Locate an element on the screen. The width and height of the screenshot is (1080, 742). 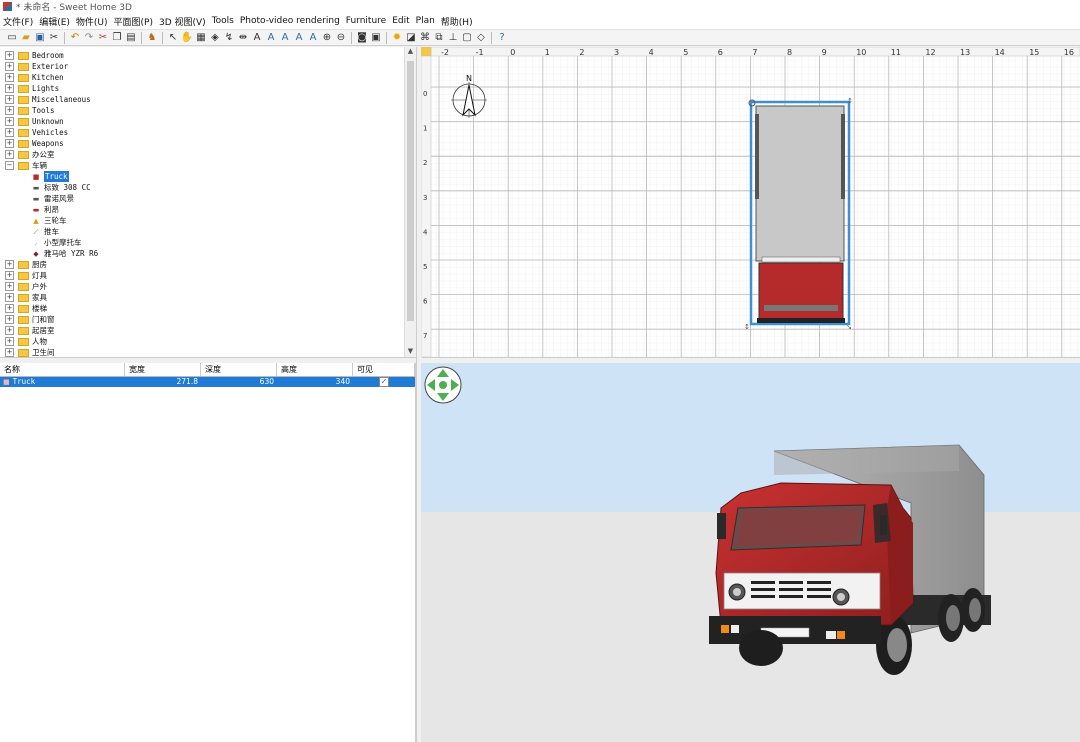
menu-plan-en: Plan is located at coordinates (425, 21).